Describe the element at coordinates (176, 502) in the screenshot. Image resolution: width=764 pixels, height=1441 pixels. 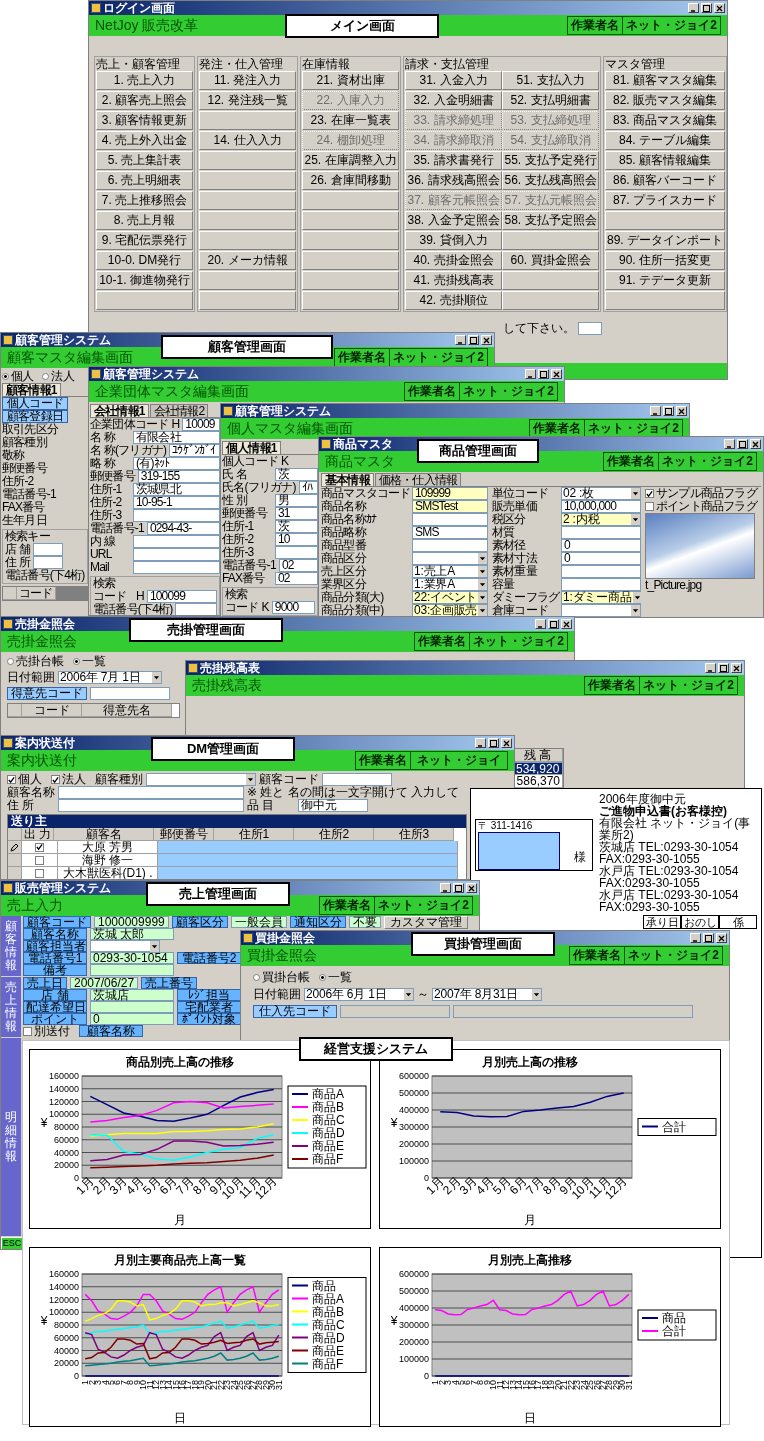
I see `input-field: 10-95-1` at that location.